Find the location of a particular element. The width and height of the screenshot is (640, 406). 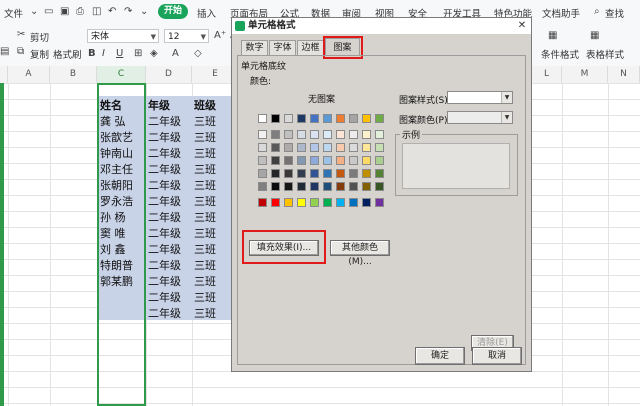

column-header-m: M is located at coordinates (585, 74).